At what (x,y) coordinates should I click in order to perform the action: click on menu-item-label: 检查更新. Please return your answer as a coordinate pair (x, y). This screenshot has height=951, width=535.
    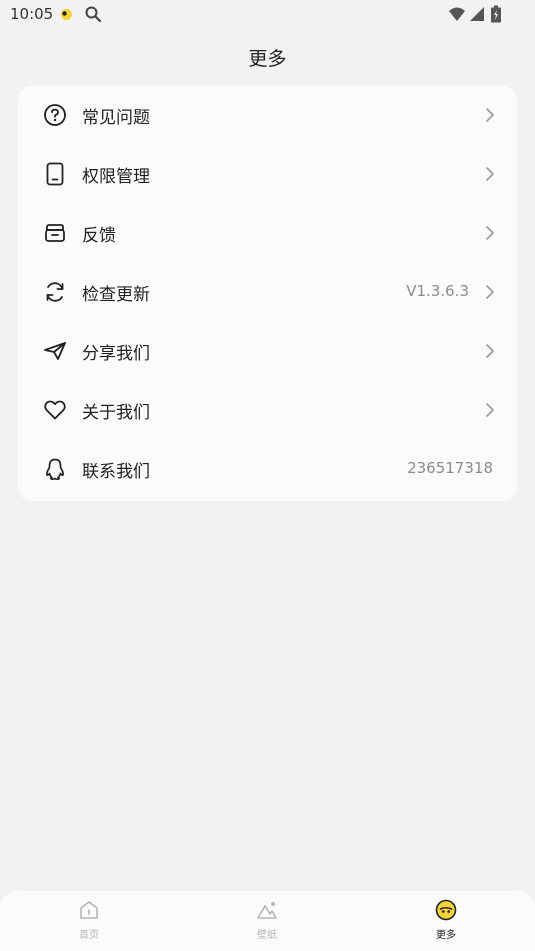
    Looking at the image, I should click on (116, 295).